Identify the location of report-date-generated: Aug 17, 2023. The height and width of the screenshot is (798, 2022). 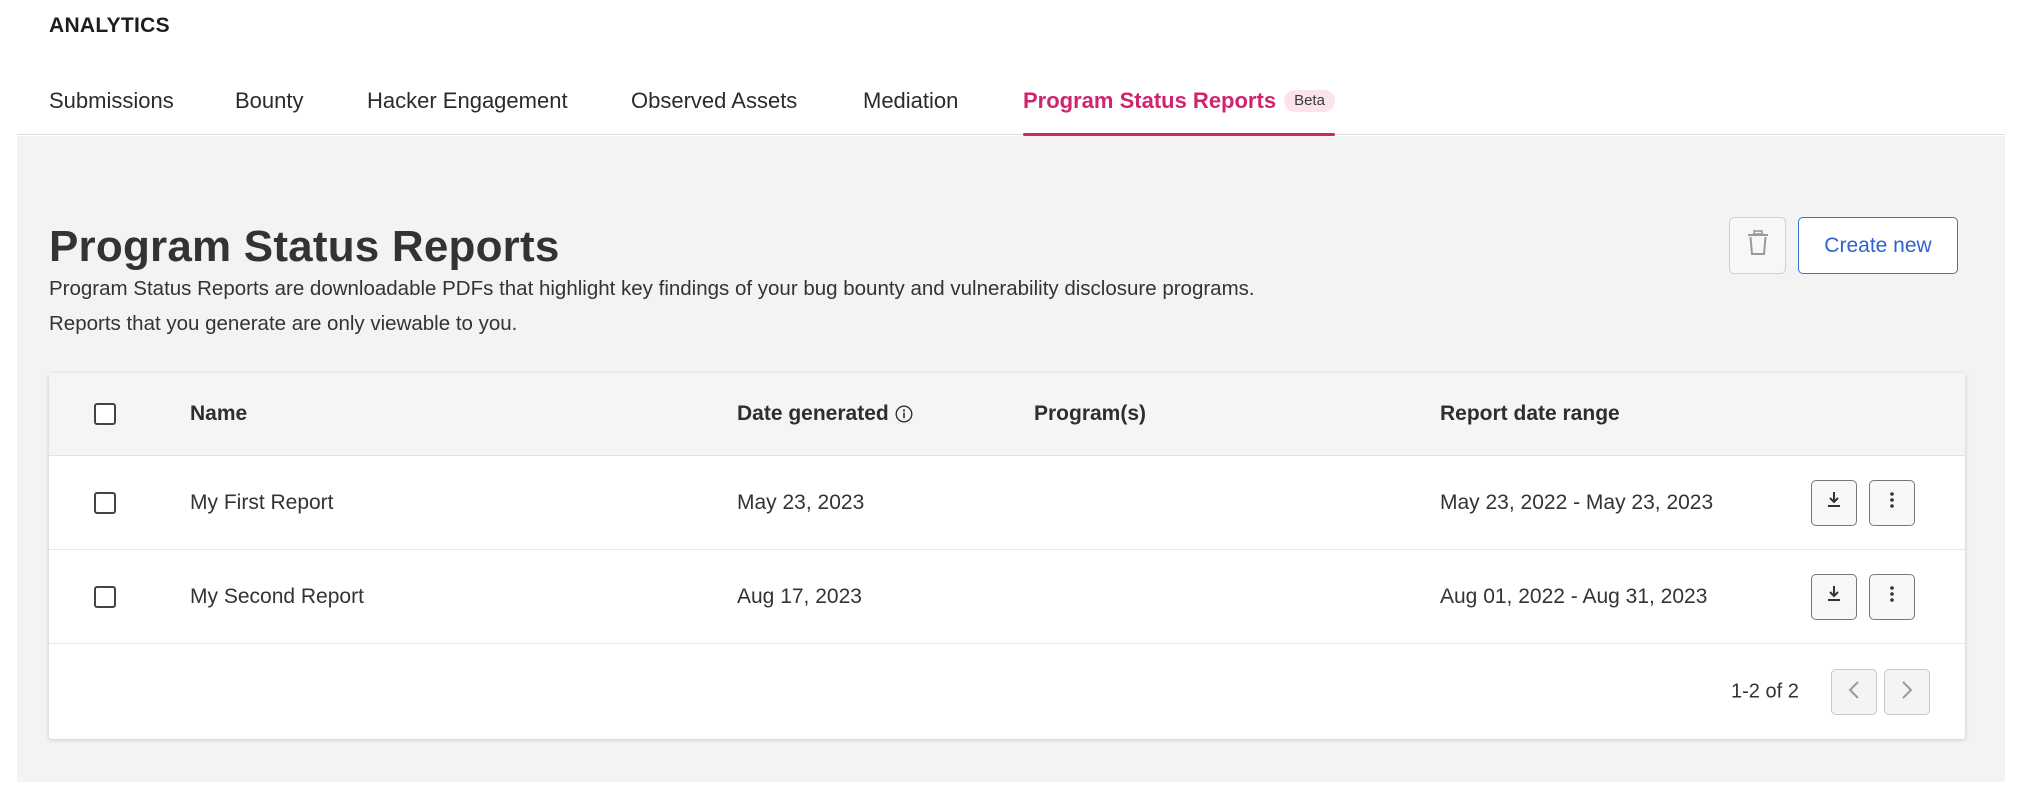
(799, 596).